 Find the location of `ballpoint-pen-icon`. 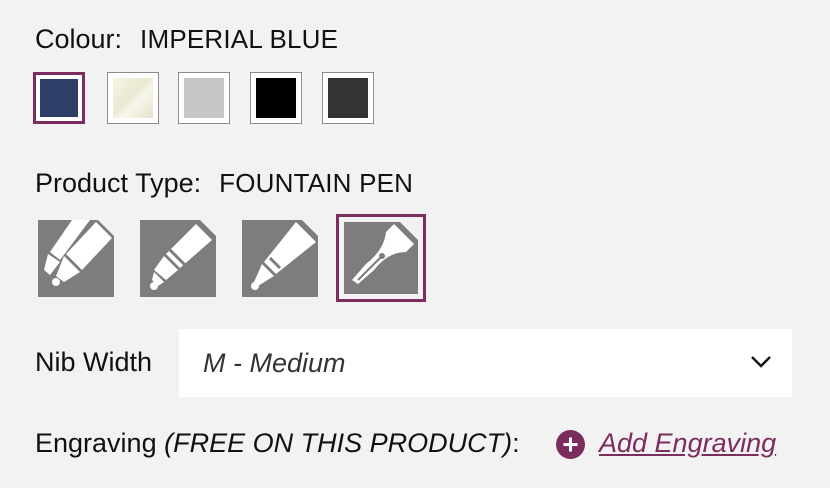

ballpoint-pen-icon is located at coordinates (79, 253).